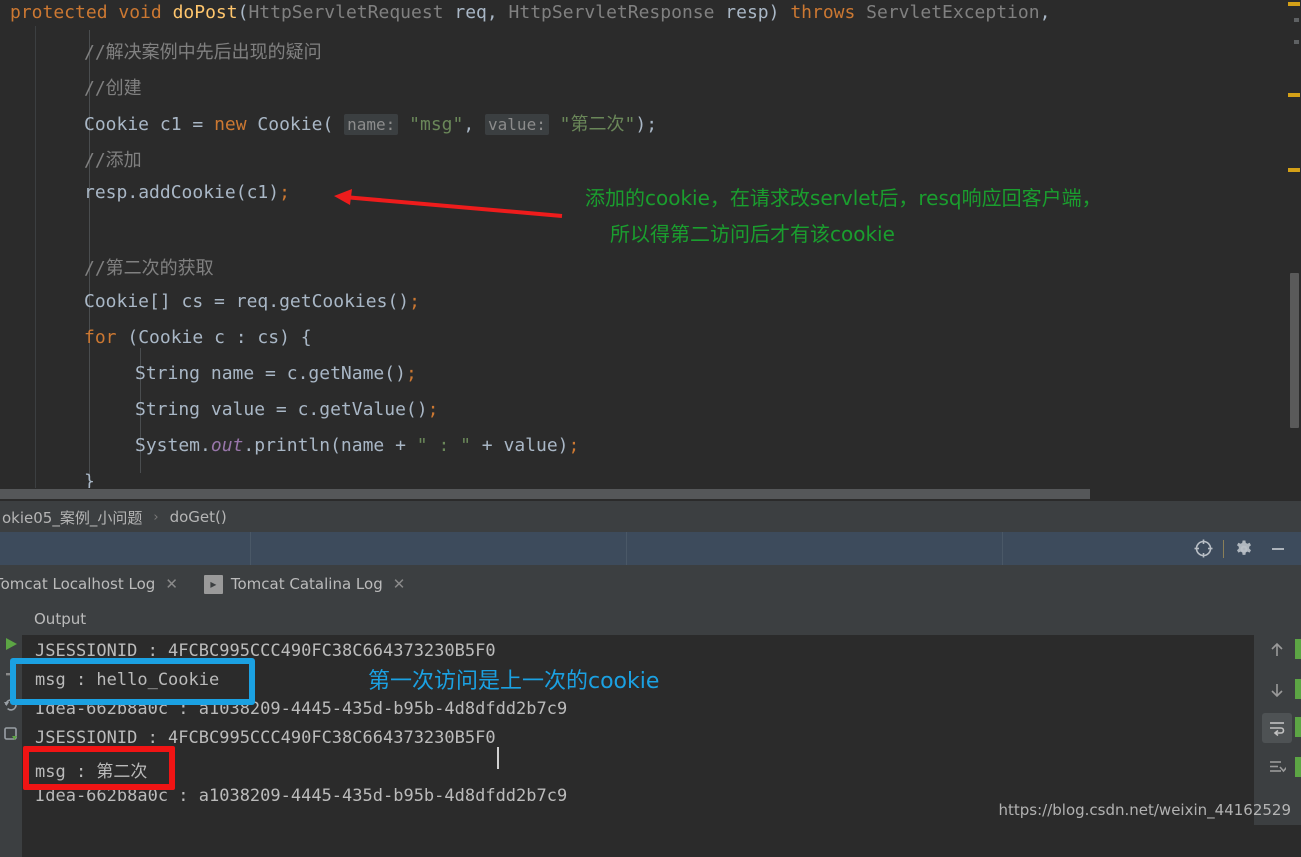 Image resolution: width=1301 pixels, height=857 pixels. Describe the element at coordinates (330, 445) in the screenshot. I see `code-token: .println(name +` at that location.